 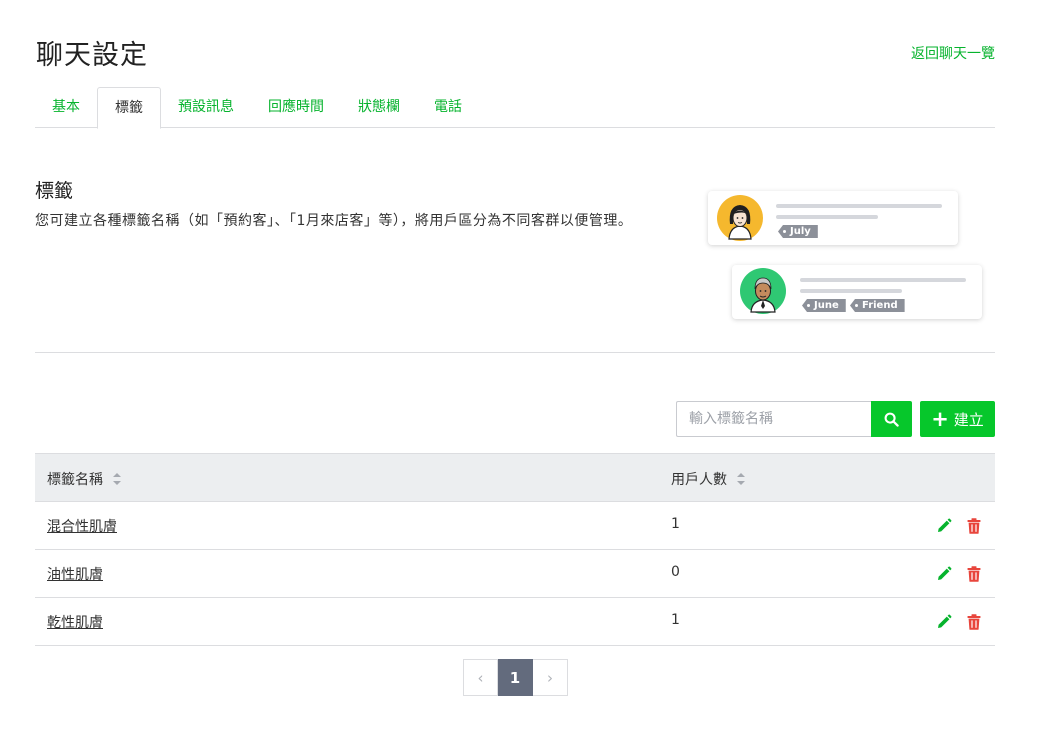 What do you see at coordinates (75, 480) in the screenshot?
I see `column-header-name-label: 標籤名稱` at bounding box center [75, 480].